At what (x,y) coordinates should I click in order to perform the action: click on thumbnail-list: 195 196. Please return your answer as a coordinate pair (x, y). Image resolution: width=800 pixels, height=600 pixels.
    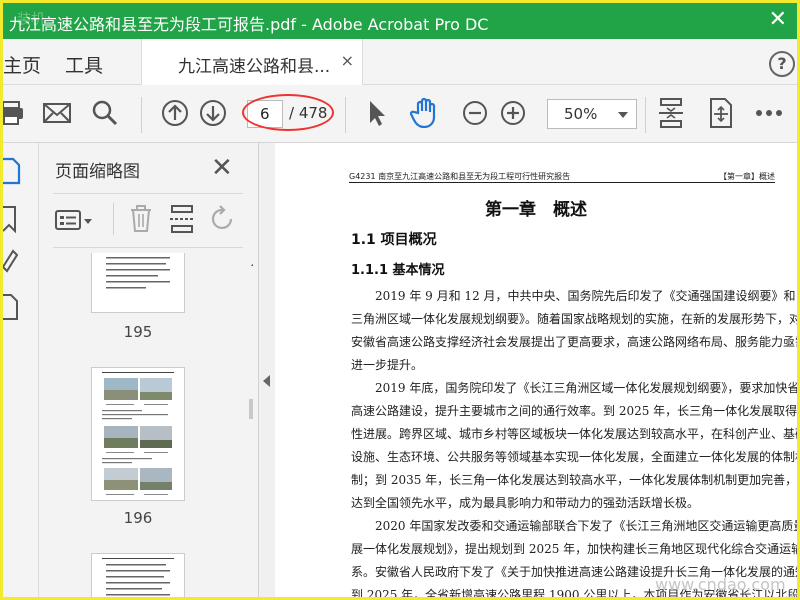
    Looking at the image, I should click on (153, 425).